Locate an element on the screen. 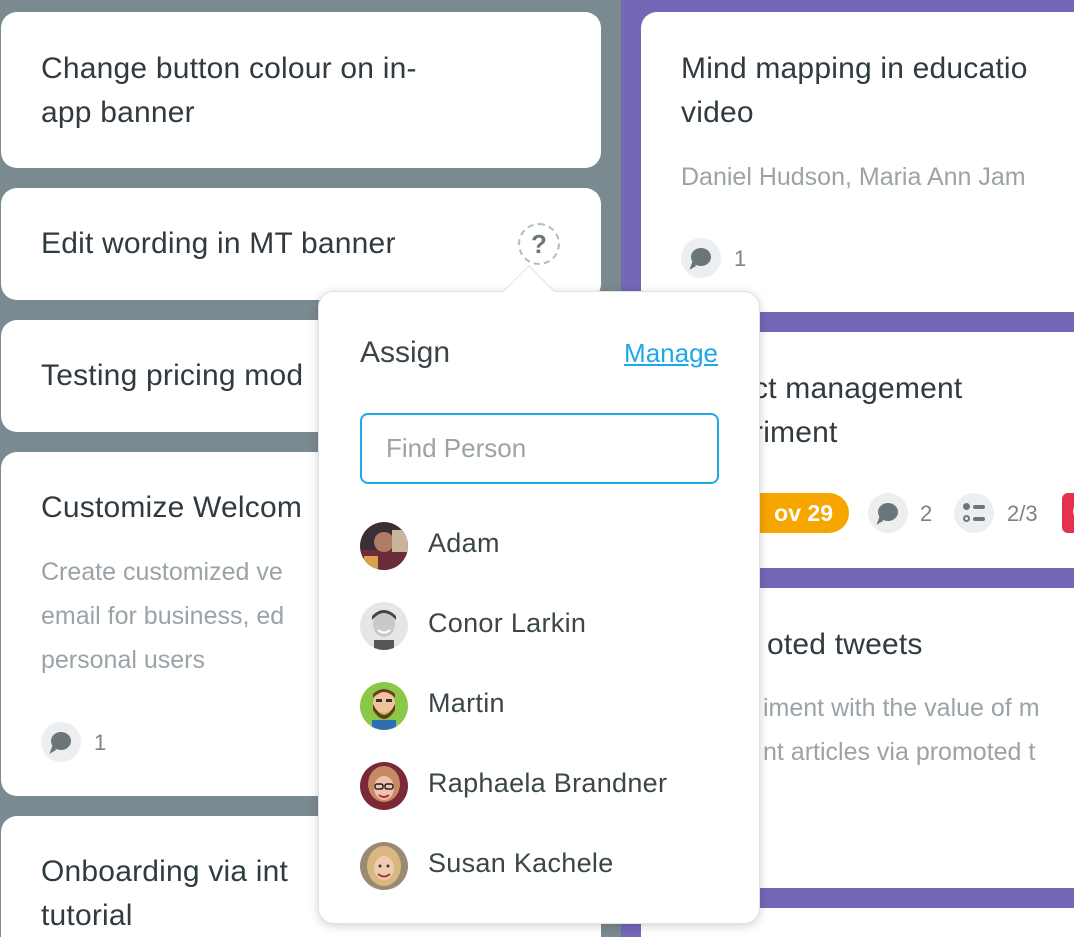  card-title: oted tweets is located at coordinates (845, 644).